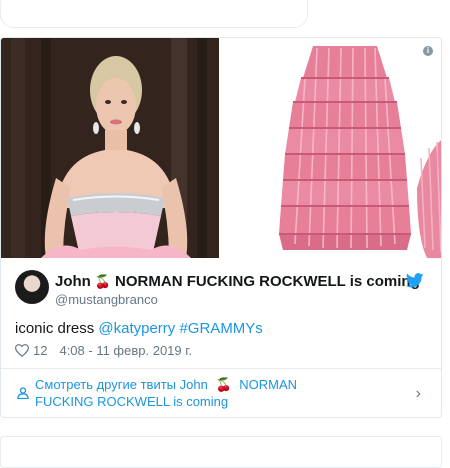 The width and height of the screenshot is (450, 468). I want to click on info-icon: i, so click(428, 51).